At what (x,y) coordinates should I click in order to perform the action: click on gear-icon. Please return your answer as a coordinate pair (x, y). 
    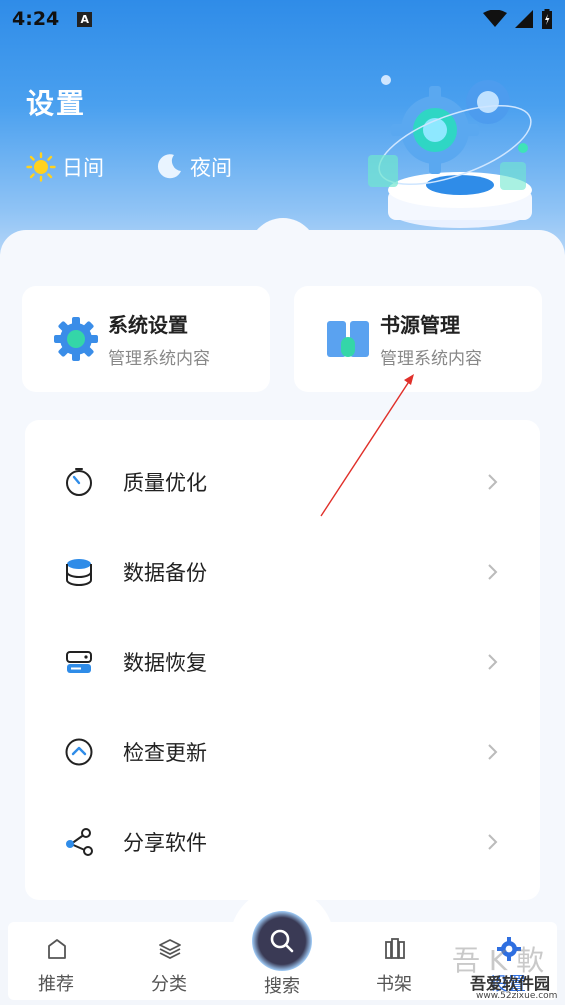
    Looking at the image, I should click on (76, 339).